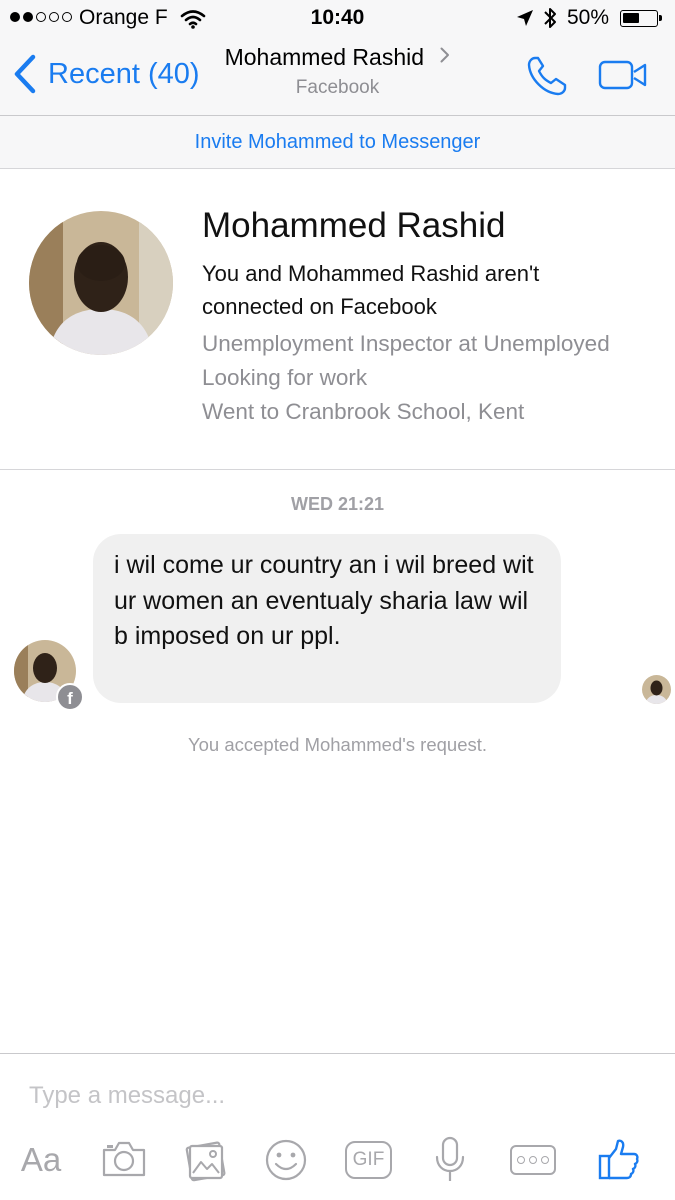 This screenshot has height=1200, width=675. I want to click on text-format-label: Aa, so click(41, 1159).